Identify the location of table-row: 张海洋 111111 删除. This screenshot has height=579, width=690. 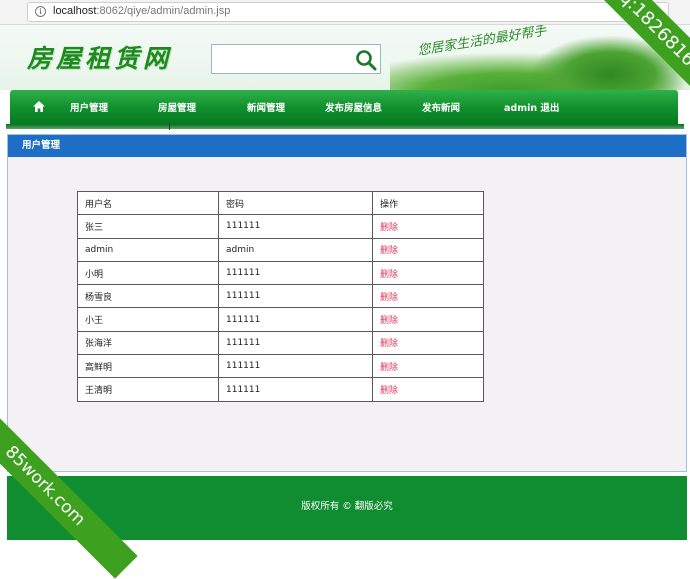
(280, 343).